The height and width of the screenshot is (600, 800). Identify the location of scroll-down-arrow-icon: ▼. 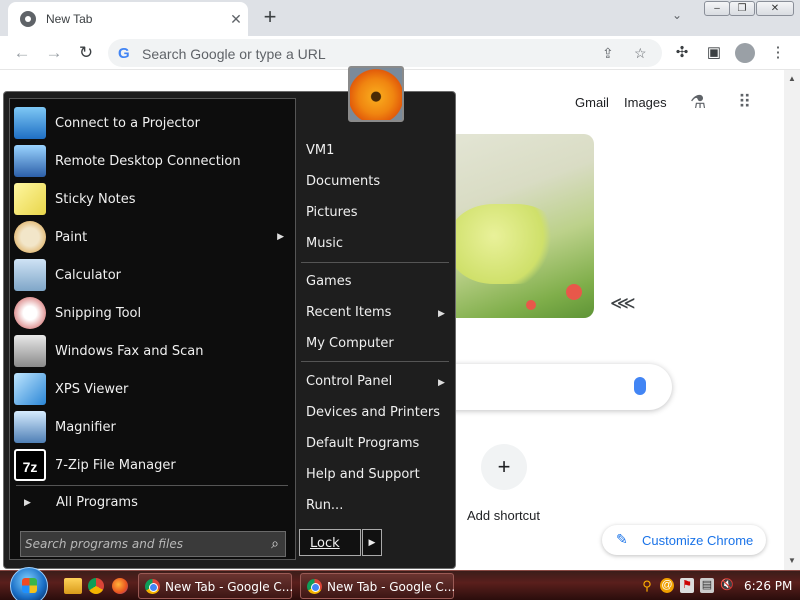
(792, 560).